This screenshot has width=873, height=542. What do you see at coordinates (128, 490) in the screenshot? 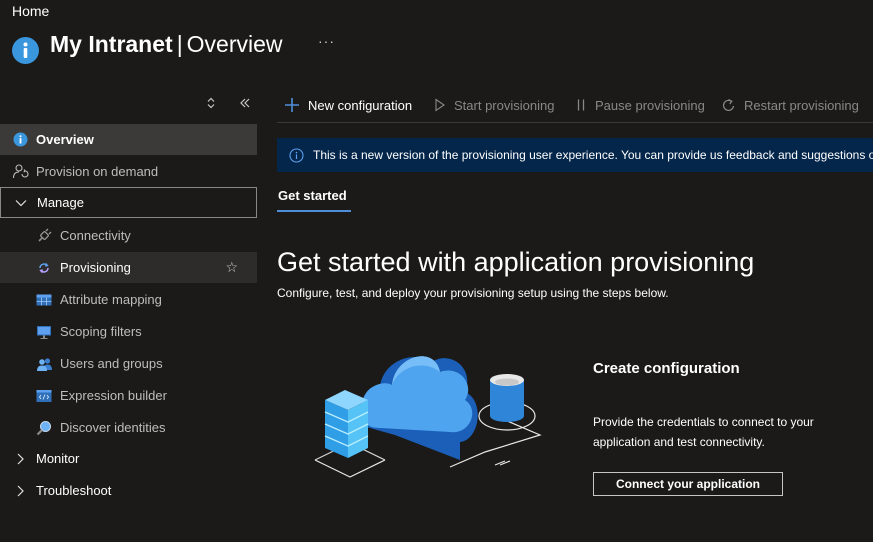
I see `sidebar-item-troubleshoot: Troubleshoot` at bounding box center [128, 490].